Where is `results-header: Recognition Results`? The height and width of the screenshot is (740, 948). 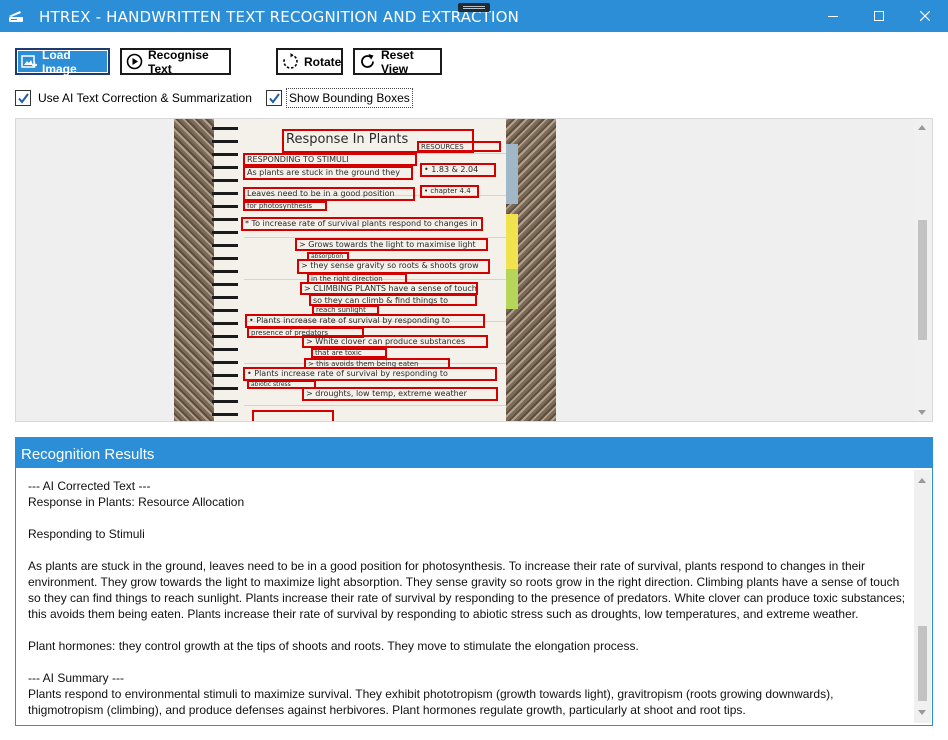
results-header: Recognition Results is located at coordinates (474, 453).